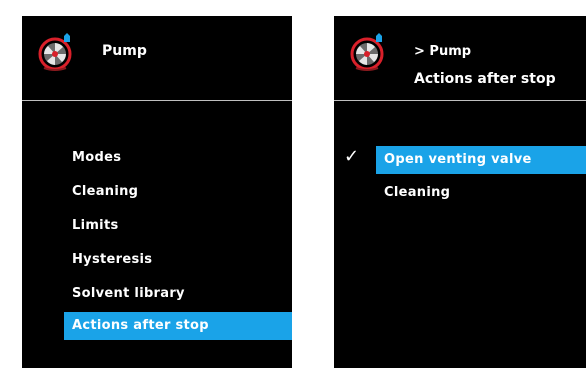 Image resolution: width=586 pixels, height=368 pixels. What do you see at coordinates (95, 226) in the screenshot?
I see `menu-item-limits: Limits` at bounding box center [95, 226].